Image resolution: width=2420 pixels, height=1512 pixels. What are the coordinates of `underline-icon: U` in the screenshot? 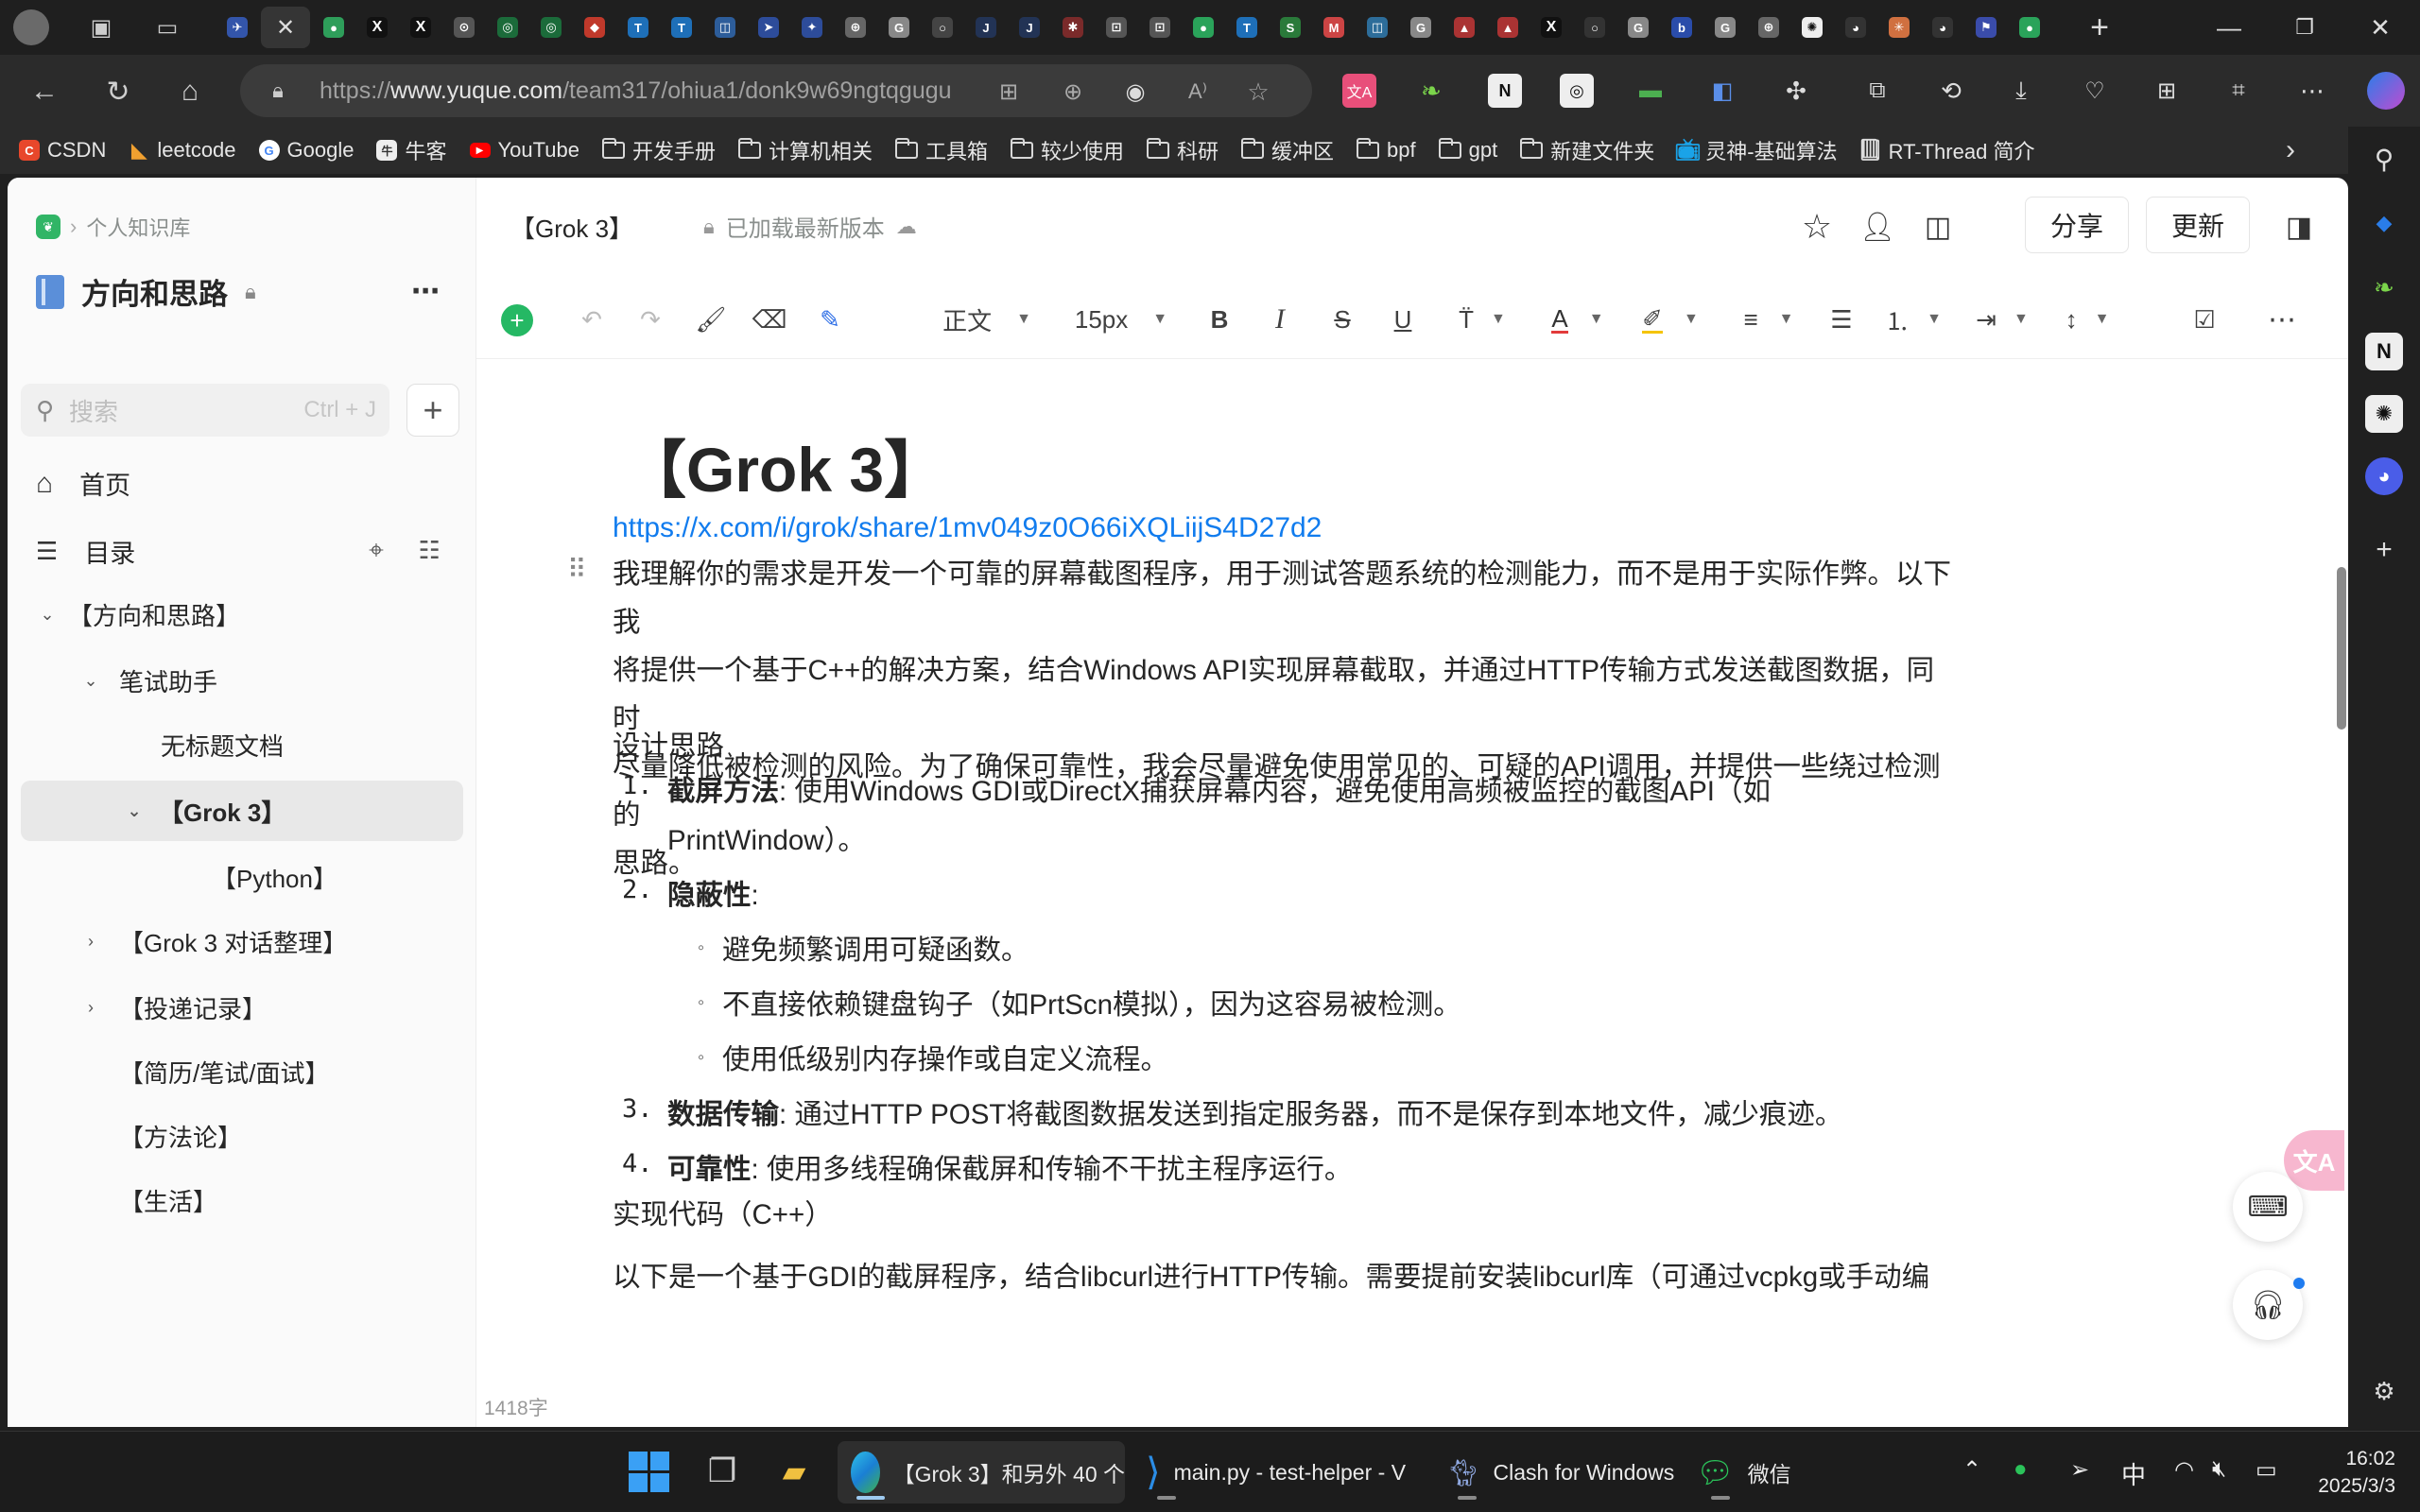 It's located at (1403, 319).